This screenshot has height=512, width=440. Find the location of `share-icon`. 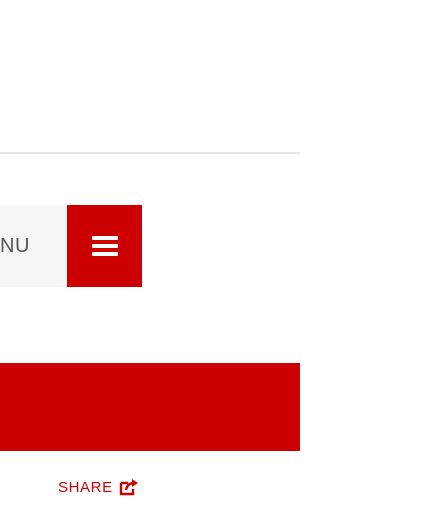

share-icon is located at coordinates (129, 487).